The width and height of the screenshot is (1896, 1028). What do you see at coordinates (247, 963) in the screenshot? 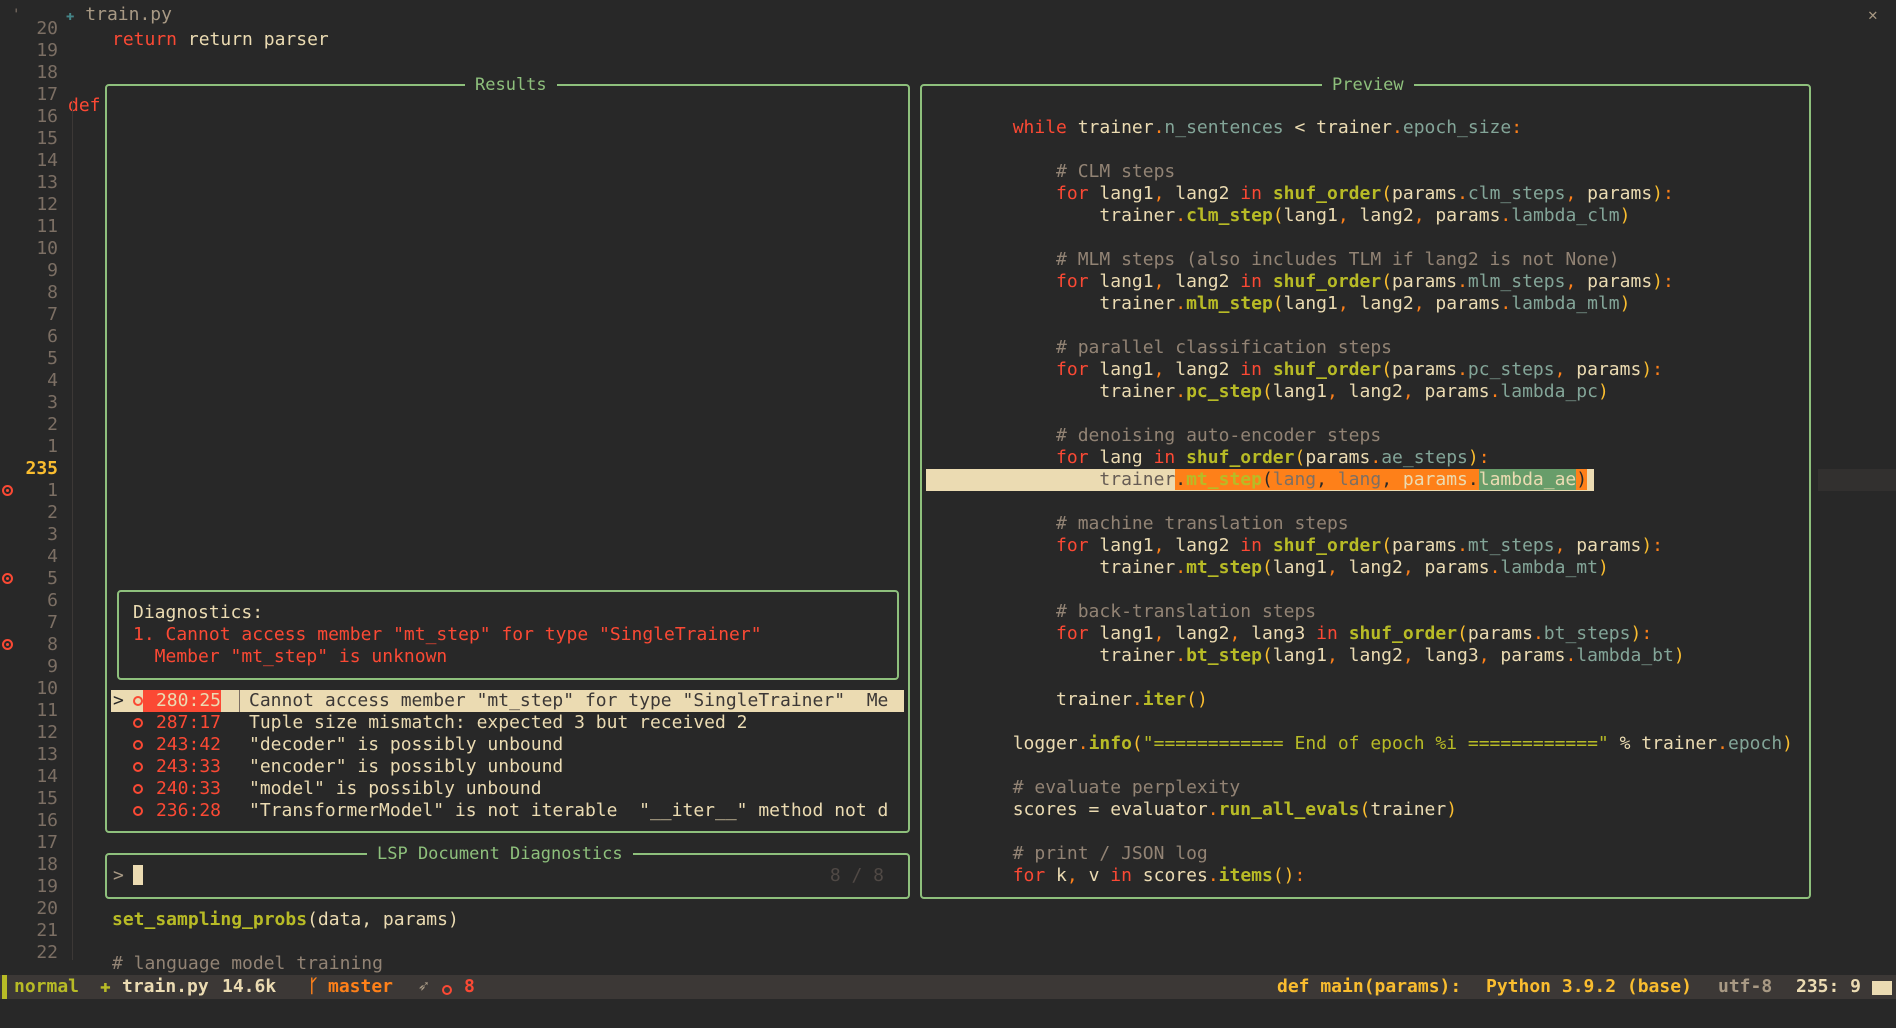
I see `comment-text: # language model training` at bounding box center [247, 963].